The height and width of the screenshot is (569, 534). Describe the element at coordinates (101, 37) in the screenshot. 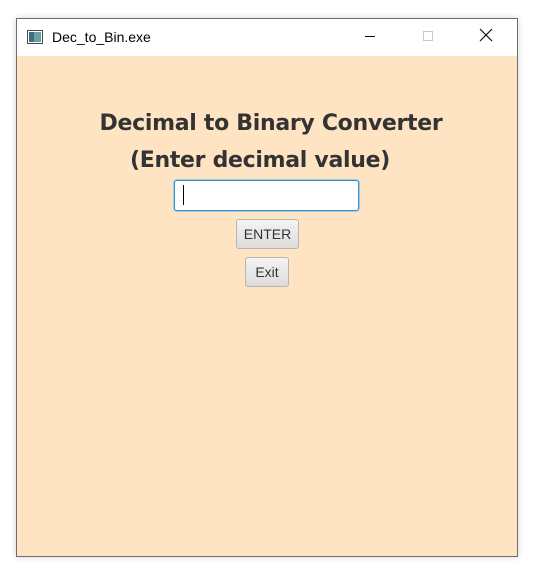

I see `window-title: Dec_to_Bin.exe` at that location.